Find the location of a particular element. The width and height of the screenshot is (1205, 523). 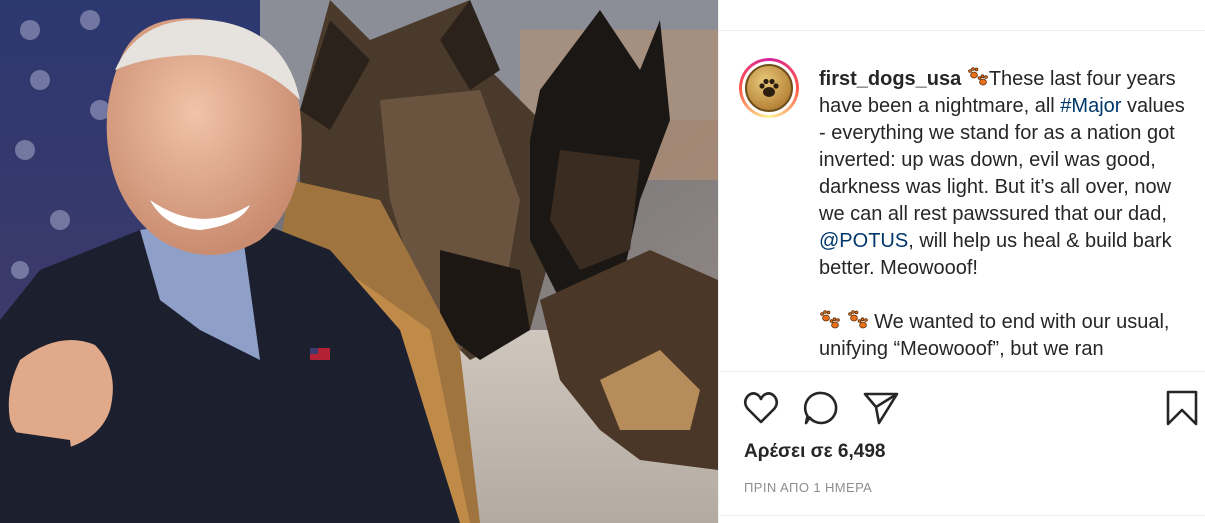

heart-icon is located at coordinates (761, 408).